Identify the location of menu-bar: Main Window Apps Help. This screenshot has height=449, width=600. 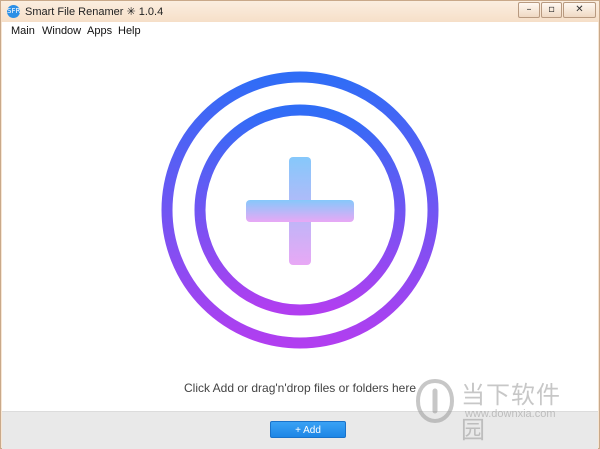
(300, 31).